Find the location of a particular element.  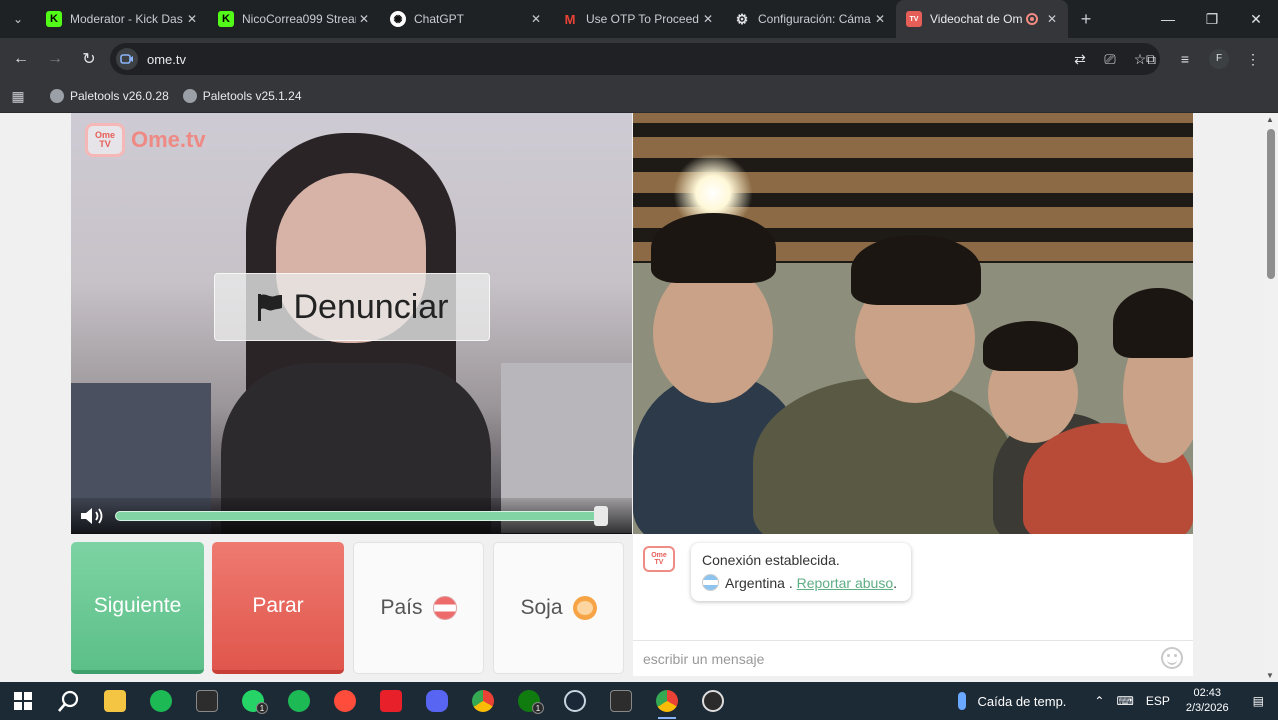

site-info-icon is located at coordinates (127, 59).